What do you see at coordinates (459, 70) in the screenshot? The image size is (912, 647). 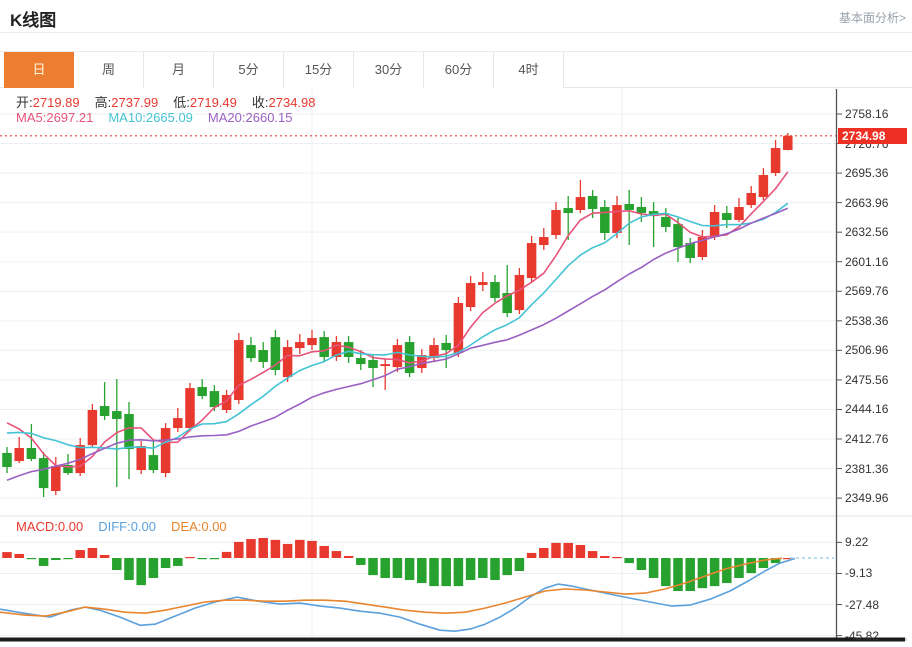 I see `tab-period-6: 60分` at bounding box center [459, 70].